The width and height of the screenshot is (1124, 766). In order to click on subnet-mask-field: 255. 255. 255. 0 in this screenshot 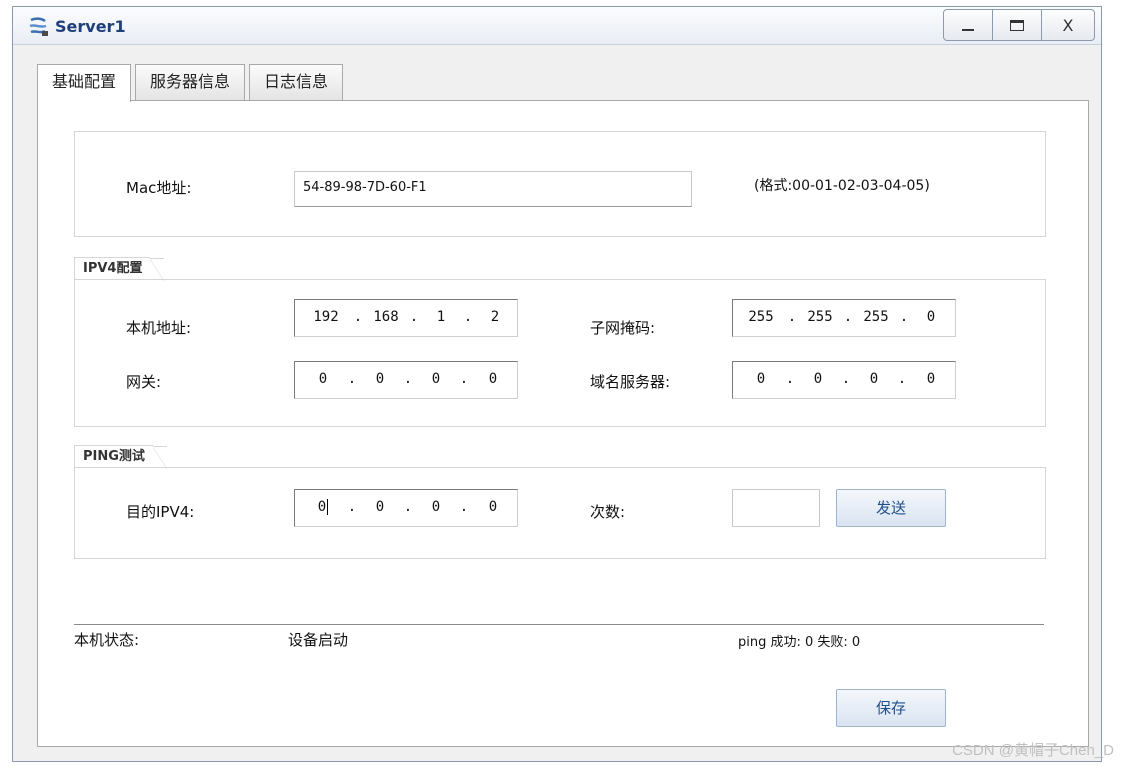, I will do `click(844, 318)`.